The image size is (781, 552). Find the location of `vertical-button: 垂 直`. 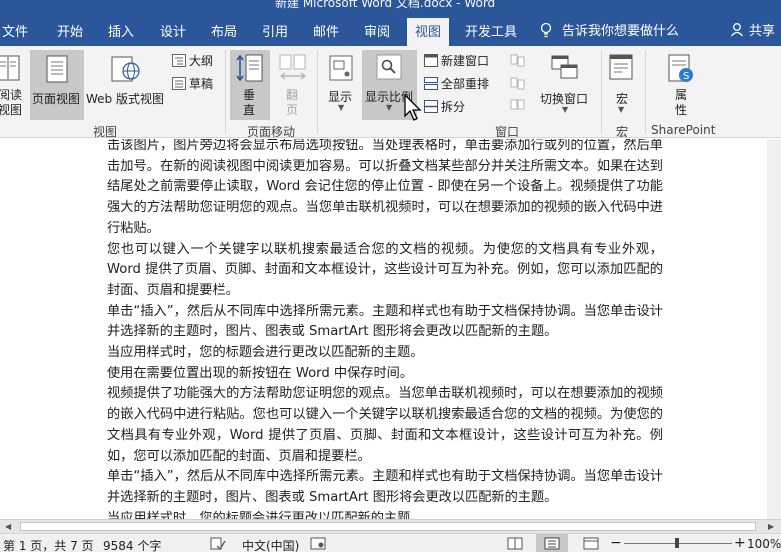

vertical-button: 垂 直 is located at coordinates (250, 85).